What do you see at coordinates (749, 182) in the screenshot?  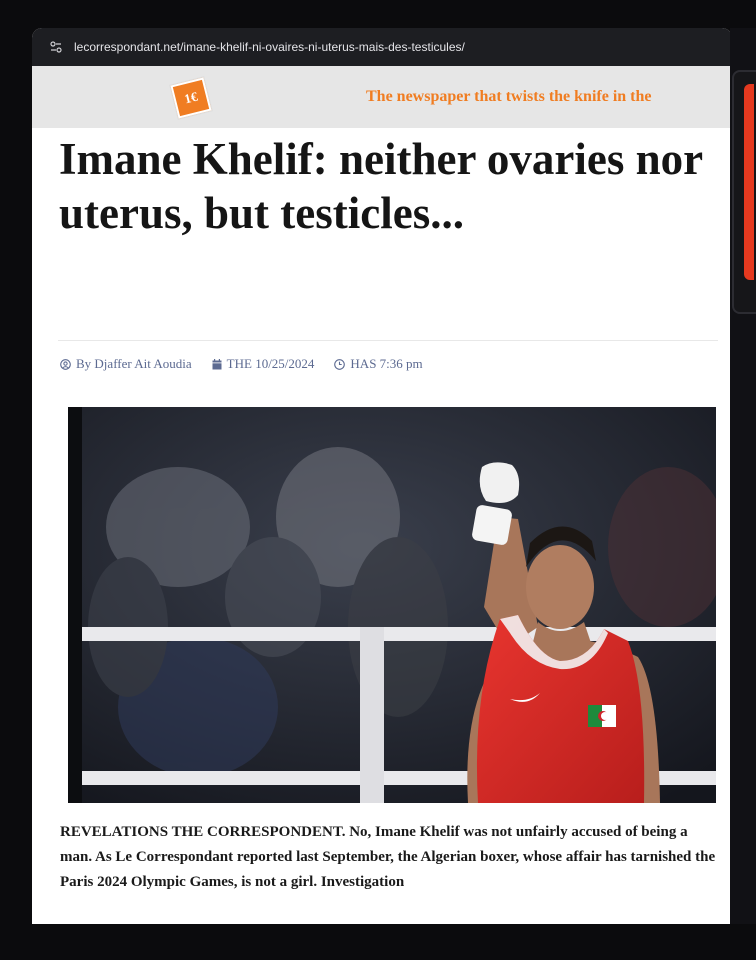 I see `side-accent` at bounding box center [749, 182].